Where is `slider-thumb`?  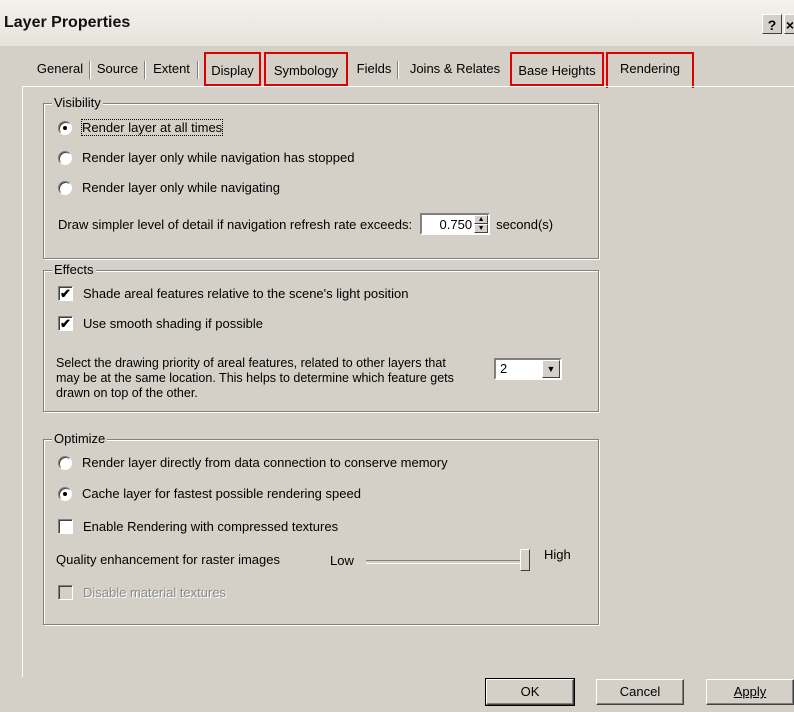 slider-thumb is located at coordinates (525, 560).